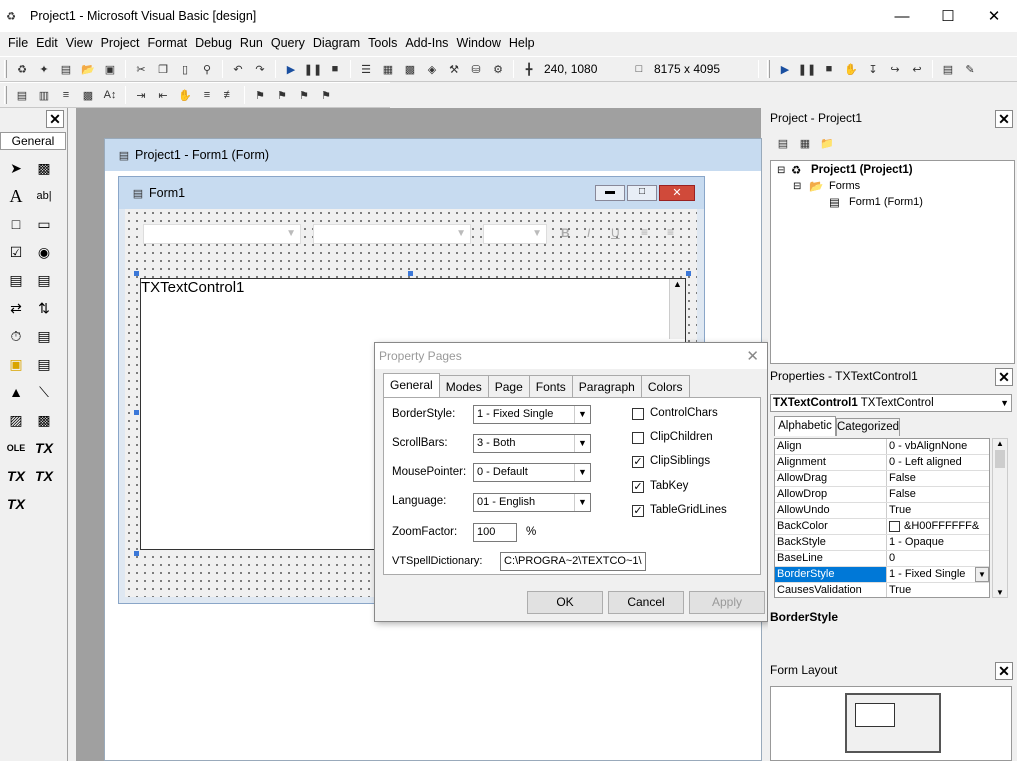 The height and width of the screenshot is (761, 1017). What do you see at coordinates (16, 392) in the screenshot?
I see `shape-tool-icon: ▲` at bounding box center [16, 392].